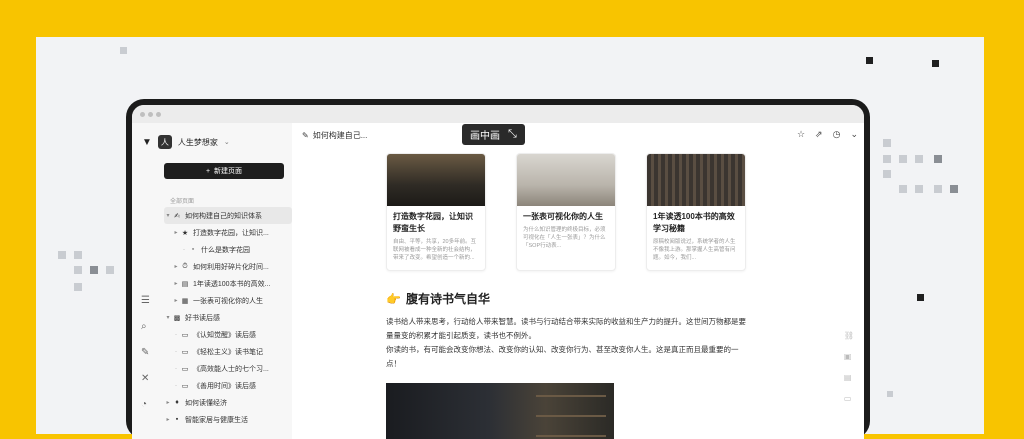 The width and height of the screenshot is (1024, 439). What do you see at coordinates (819, 134) in the screenshot?
I see `share-icon: ⇗` at bounding box center [819, 134].